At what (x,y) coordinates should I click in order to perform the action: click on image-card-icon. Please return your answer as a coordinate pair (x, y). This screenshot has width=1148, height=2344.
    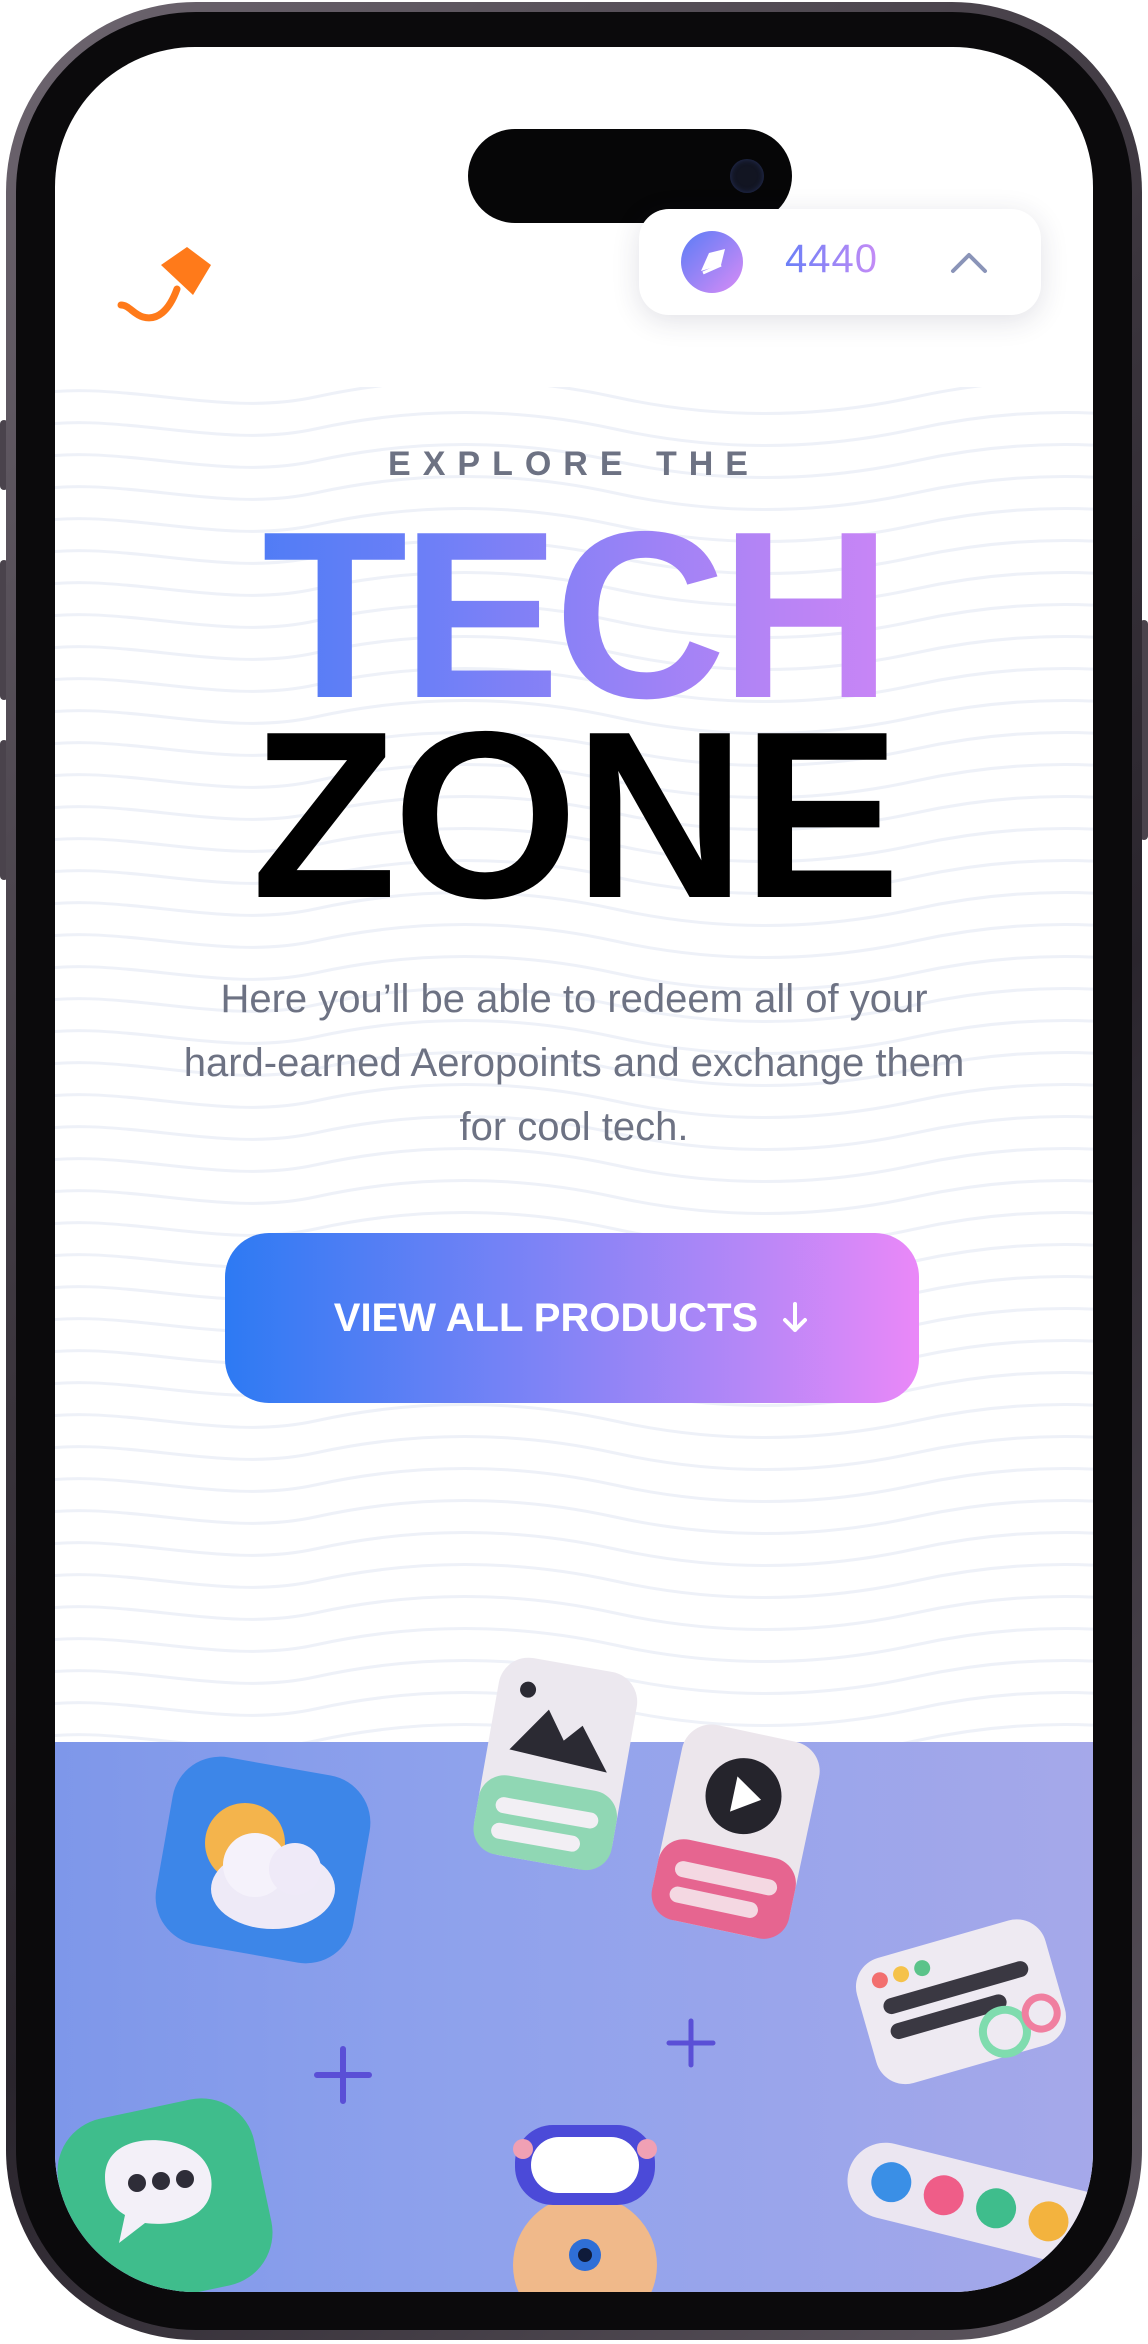
    Looking at the image, I should click on (555, 1764).